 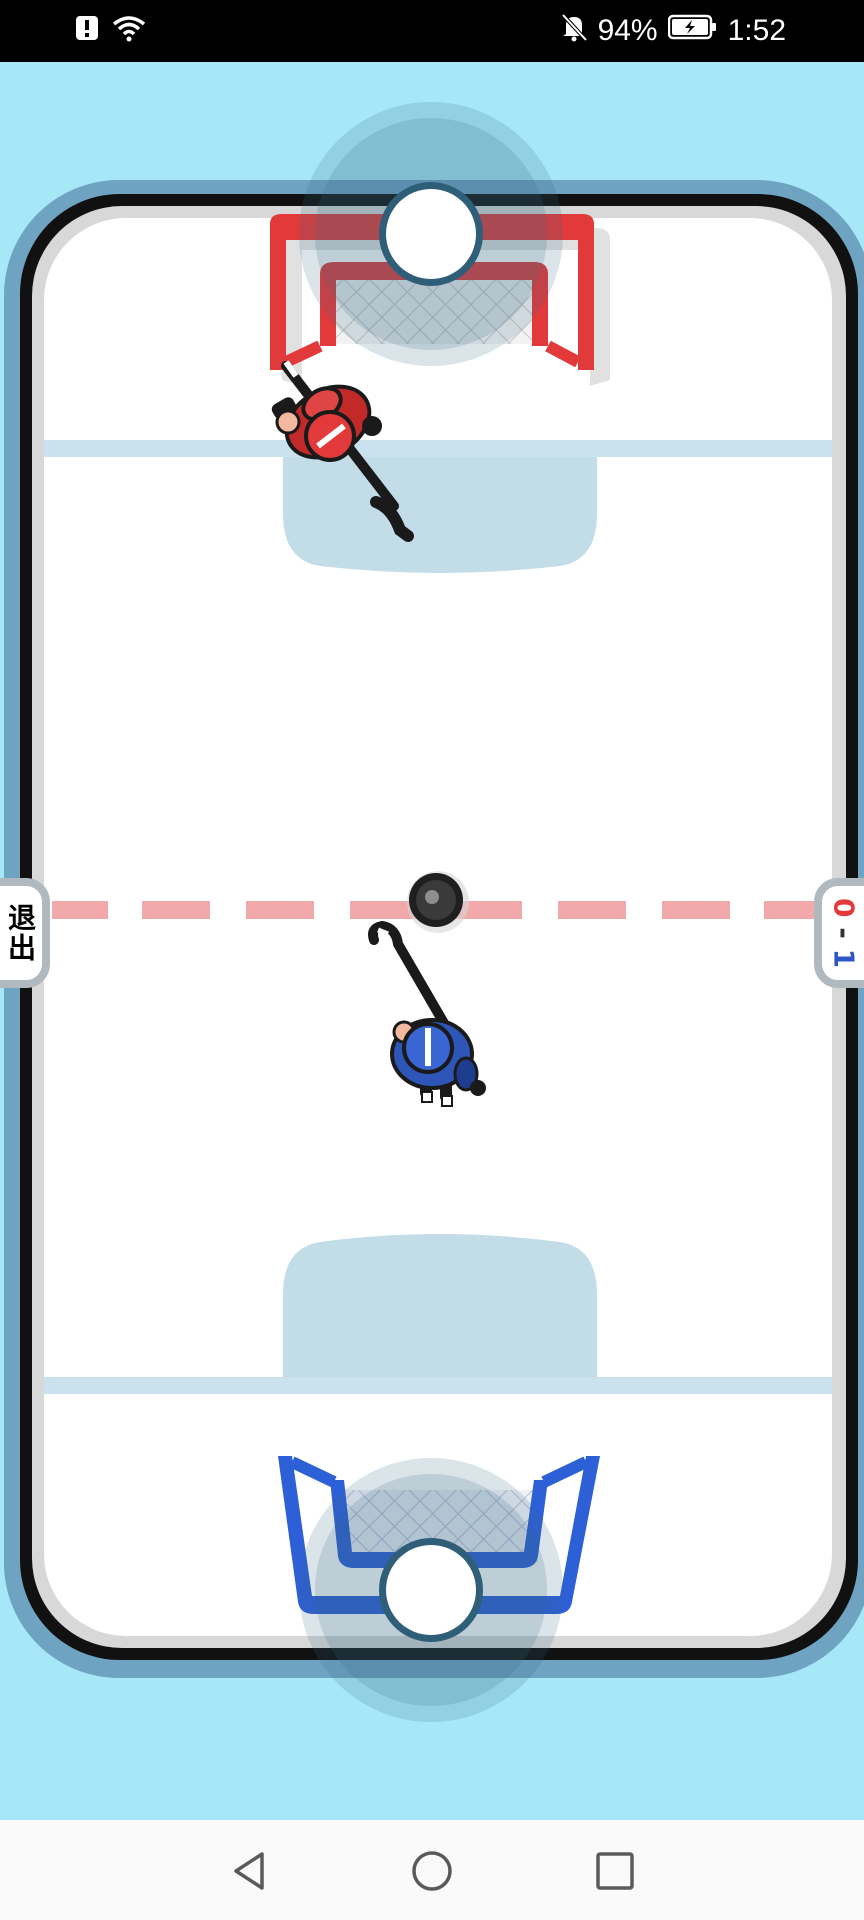 What do you see at coordinates (87, 30) in the screenshot?
I see `alert-icon` at bounding box center [87, 30].